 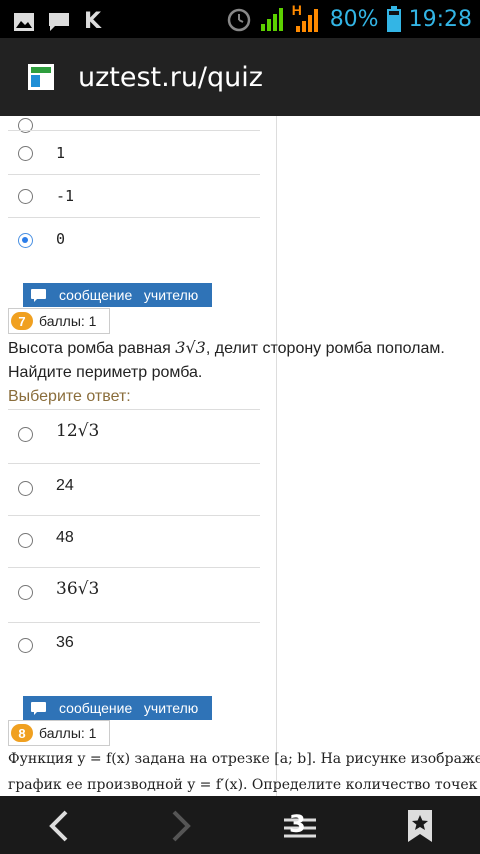 What do you see at coordinates (354, 19) in the screenshot?
I see `battery-percent: 80%` at bounding box center [354, 19].